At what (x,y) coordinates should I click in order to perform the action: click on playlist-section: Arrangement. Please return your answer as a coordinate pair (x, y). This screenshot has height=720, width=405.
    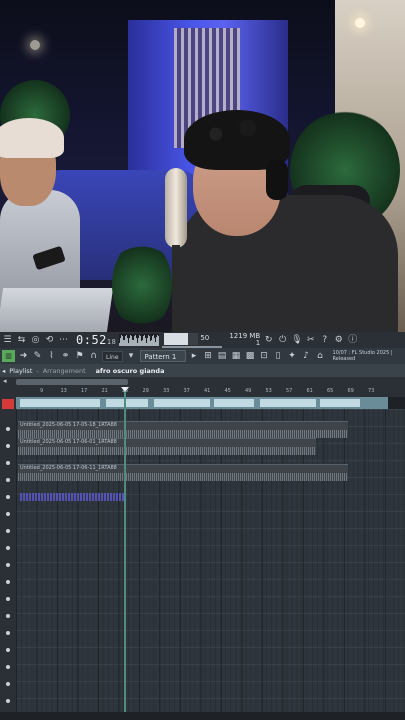
    Looking at the image, I should click on (64, 371).